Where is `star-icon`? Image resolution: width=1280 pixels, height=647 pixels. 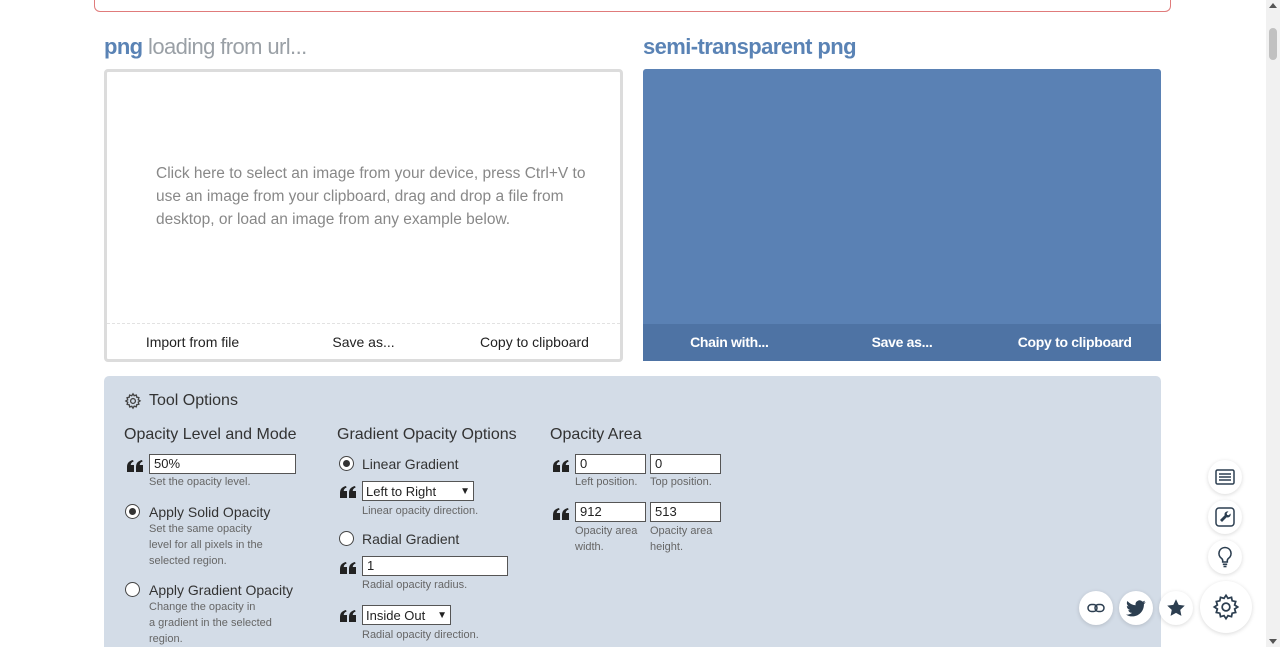
star-icon is located at coordinates (1176, 607).